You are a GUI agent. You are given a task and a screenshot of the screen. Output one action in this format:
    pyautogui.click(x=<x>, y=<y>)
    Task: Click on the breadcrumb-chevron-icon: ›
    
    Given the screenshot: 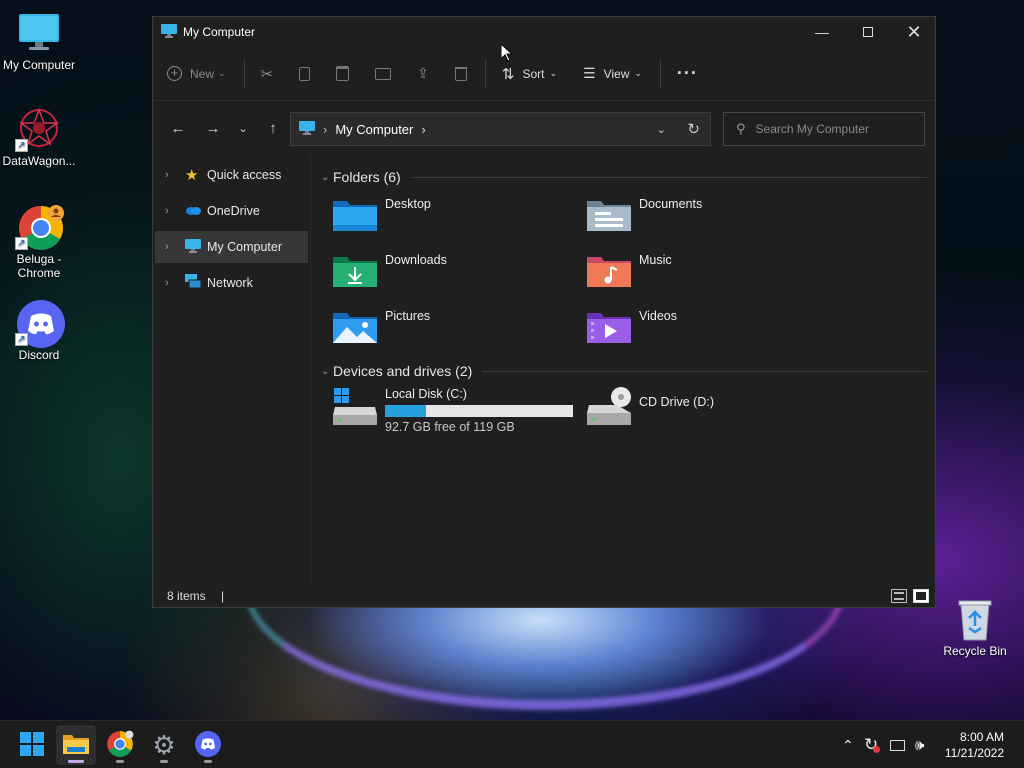 What is the action you would take?
    pyautogui.click(x=423, y=129)
    